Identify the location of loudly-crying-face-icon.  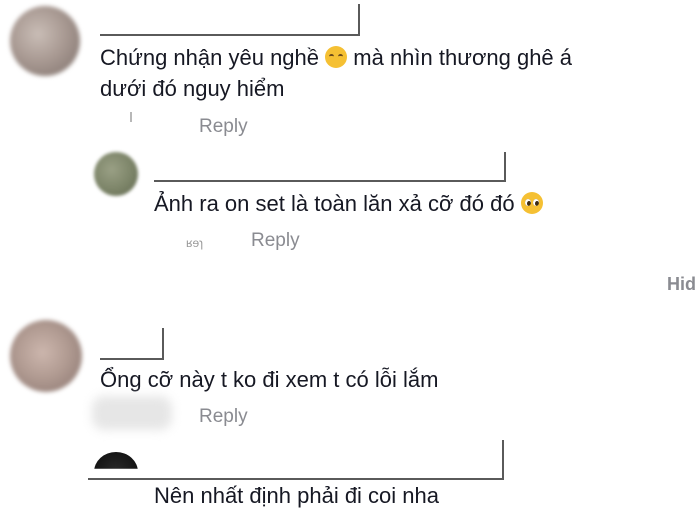
(336, 57).